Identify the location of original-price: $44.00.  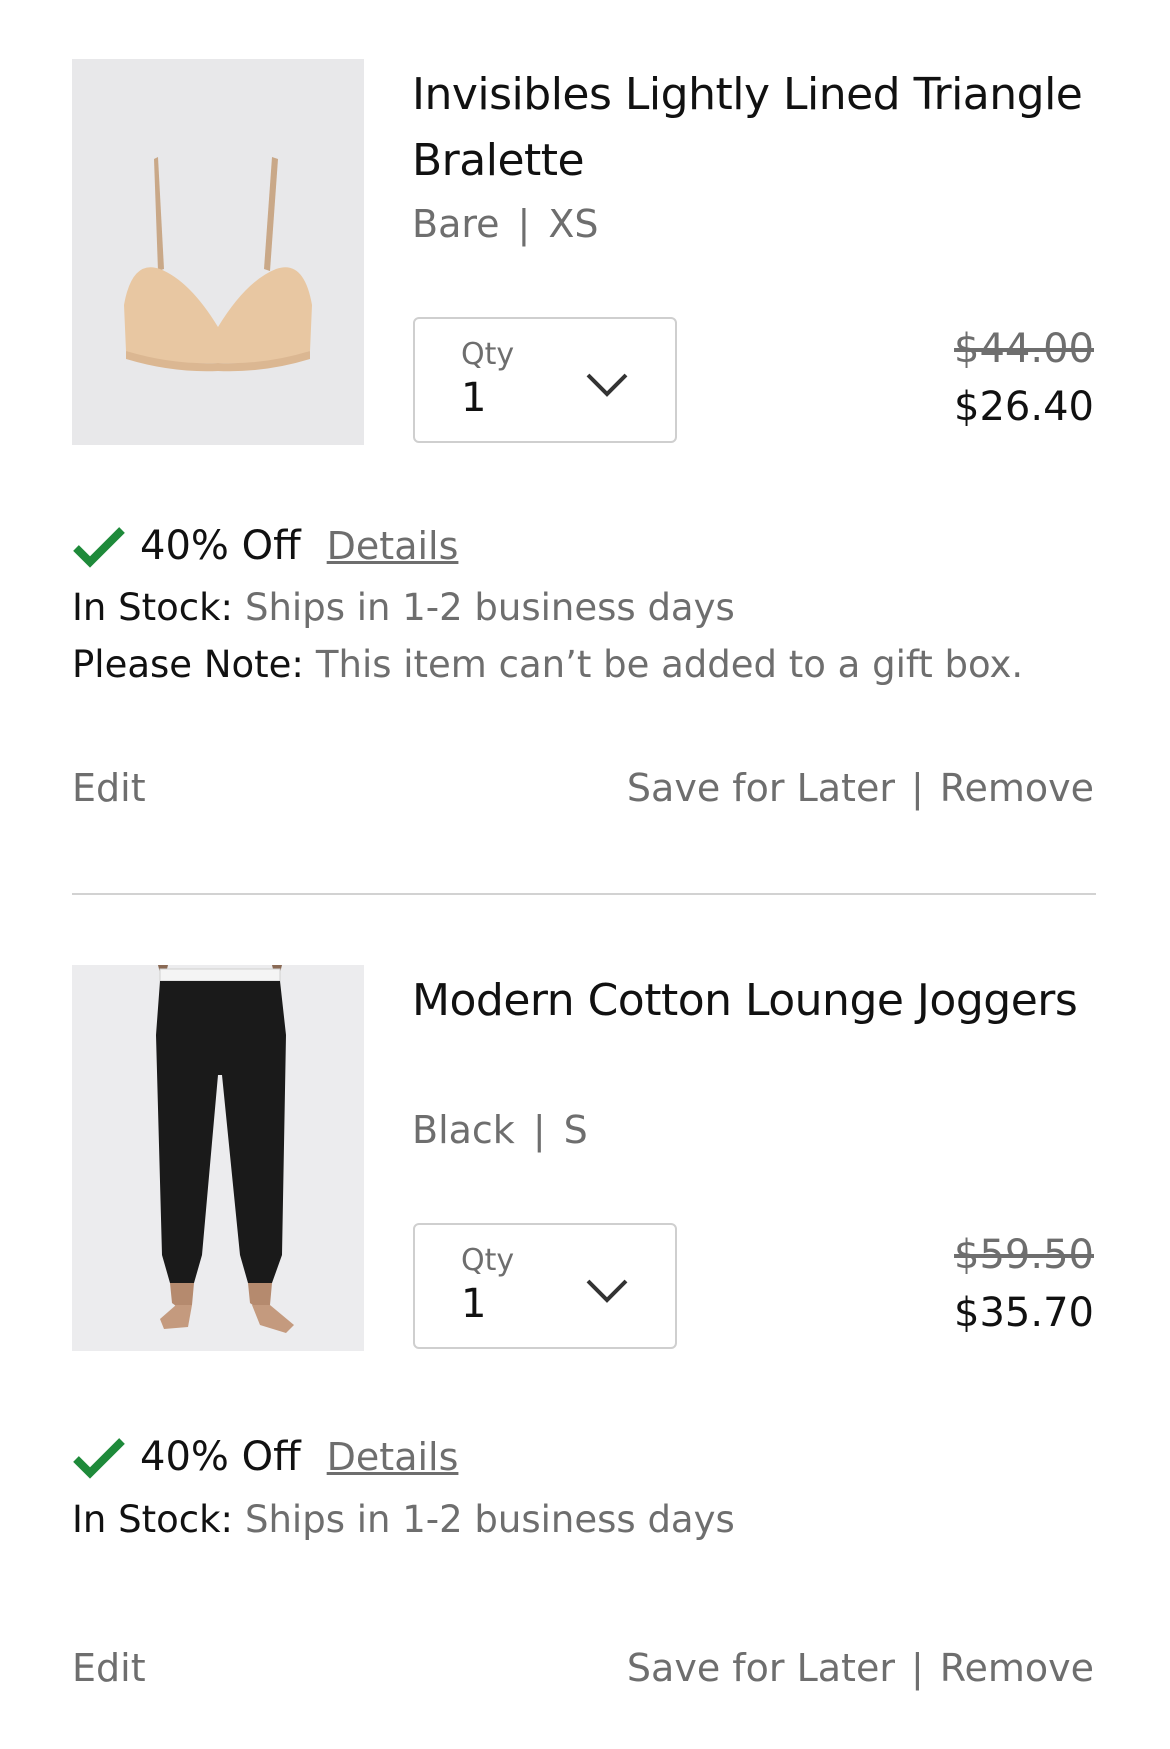
(1024, 349).